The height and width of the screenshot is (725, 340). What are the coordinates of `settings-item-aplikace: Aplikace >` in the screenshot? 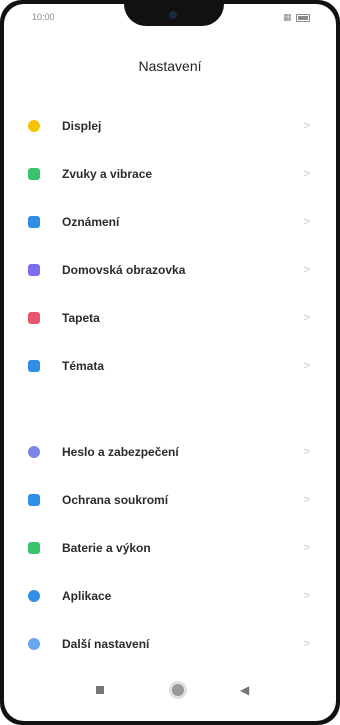 It's located at (170, 596).